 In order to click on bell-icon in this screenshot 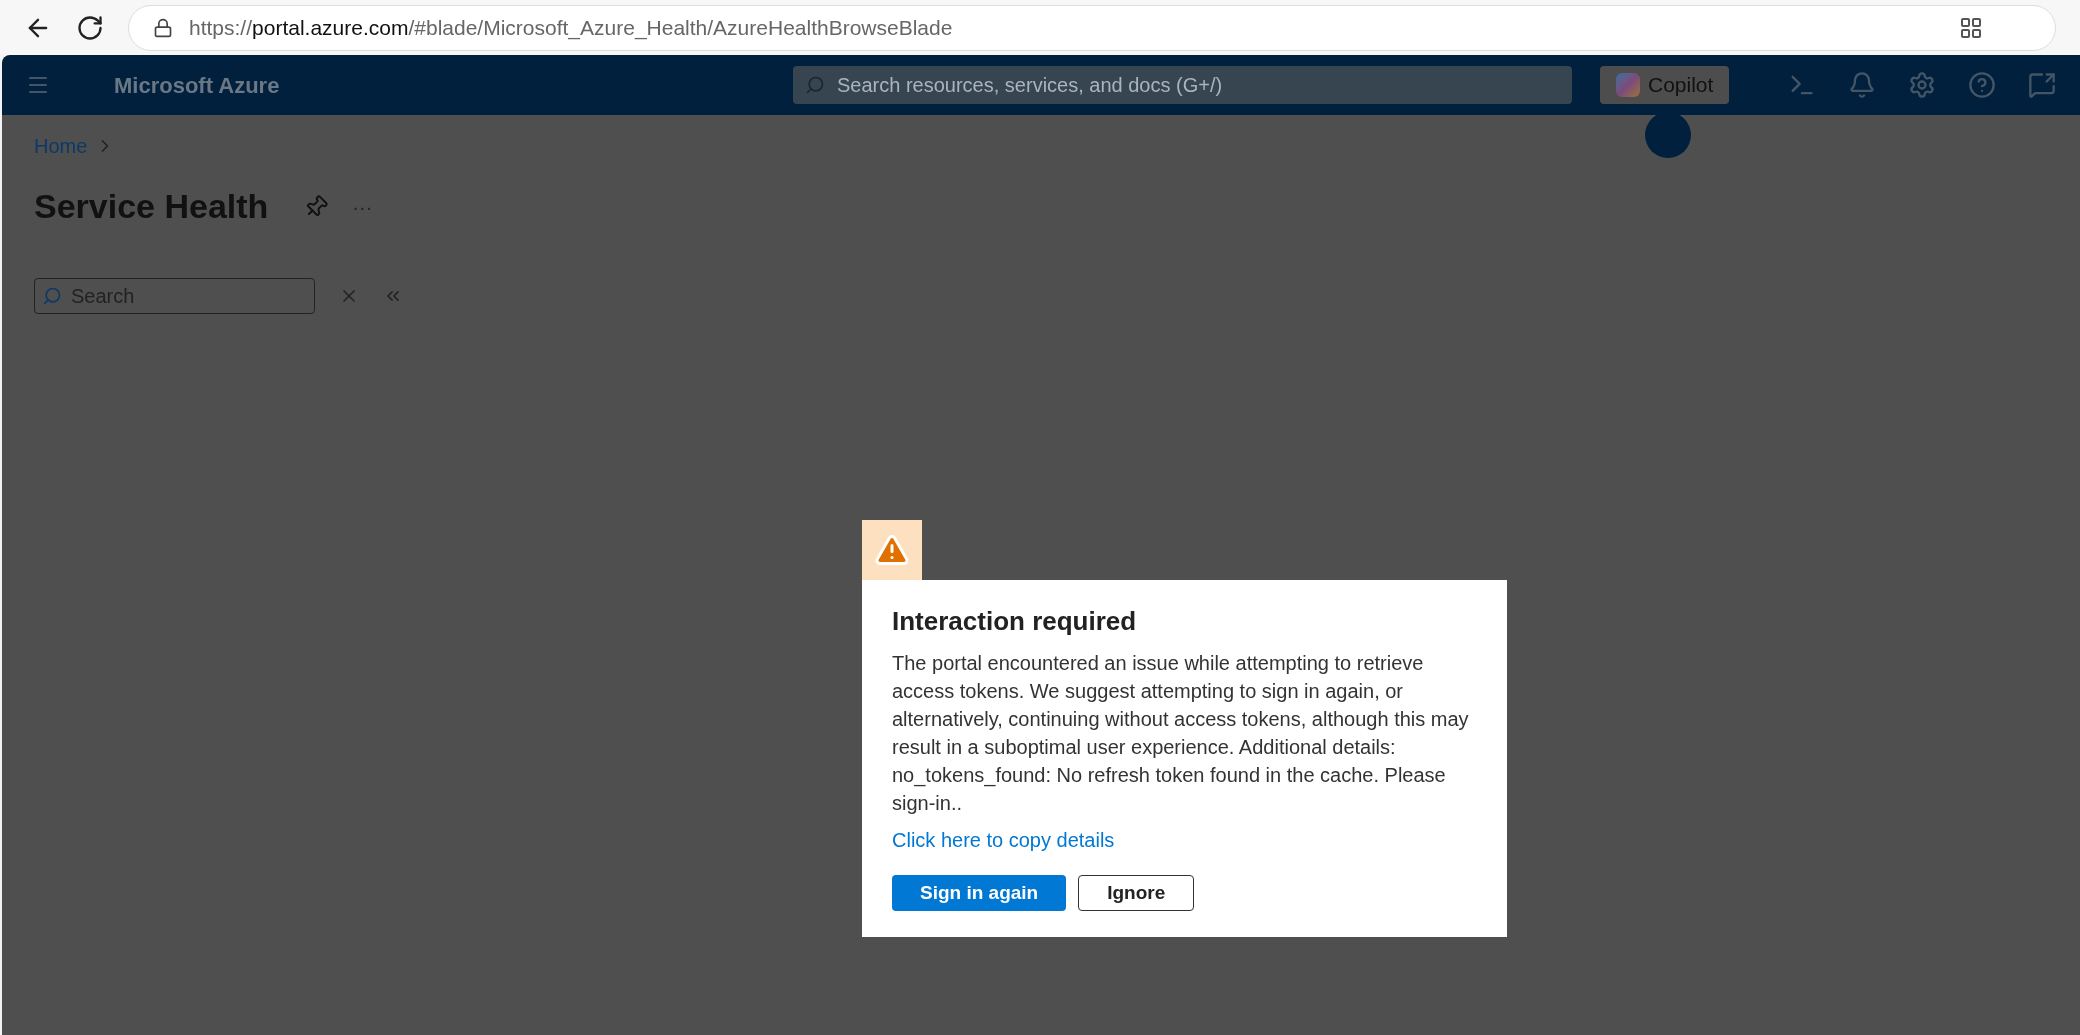, I will do `click(1862, 85)`.